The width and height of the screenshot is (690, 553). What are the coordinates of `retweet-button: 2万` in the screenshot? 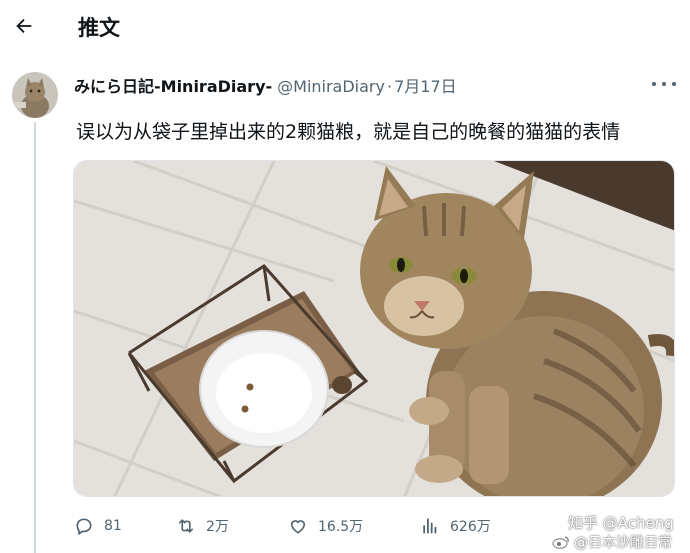 It's located at (202, 526).